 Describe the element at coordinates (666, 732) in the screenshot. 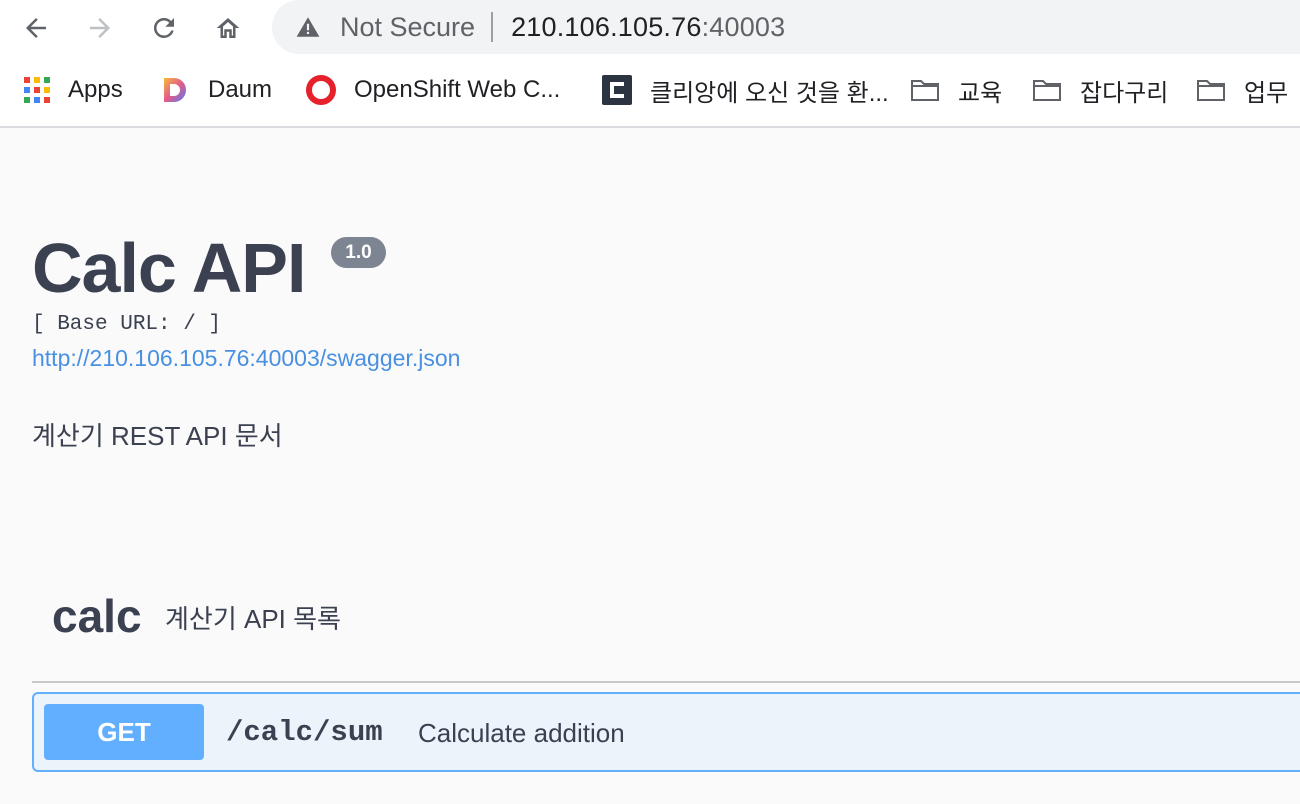

I see `operation-get-calc-sum: GET /calc/sum Calculate addition` at that location.